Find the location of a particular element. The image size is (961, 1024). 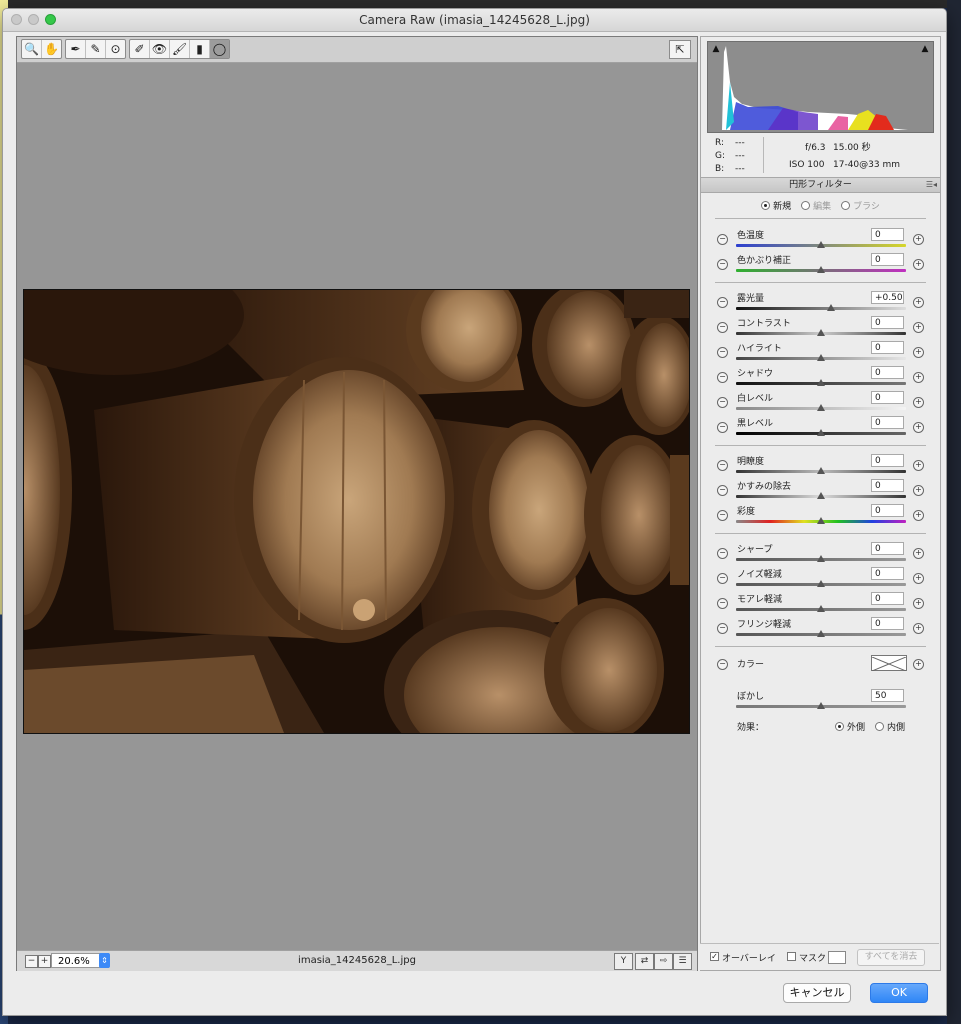

effect-outside-radio: 外側 is located at coordinates (850, 726).